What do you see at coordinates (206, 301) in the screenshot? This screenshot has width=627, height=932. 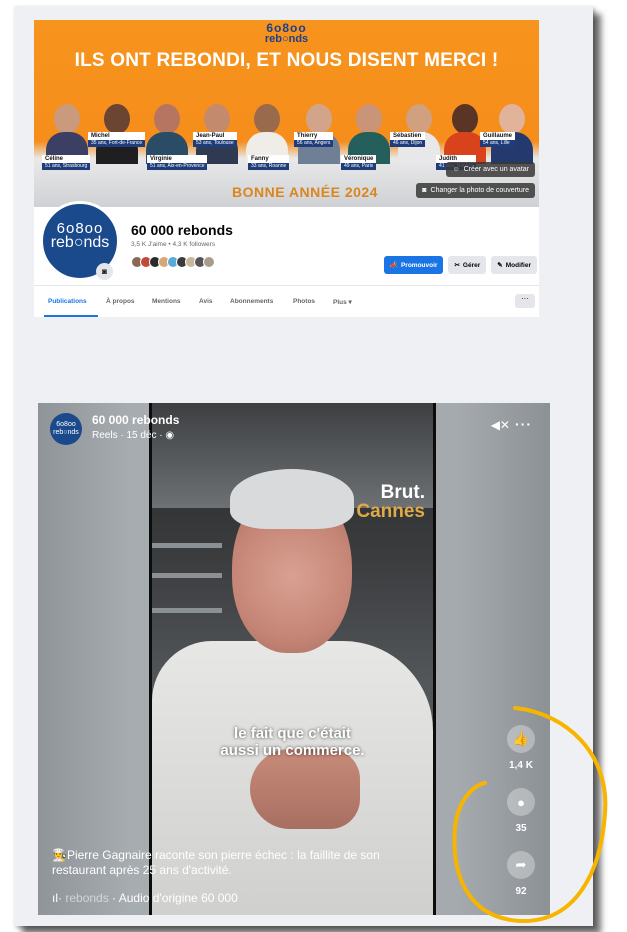 I see `tab-reviews: Avis` at bounding box center [206, 301].